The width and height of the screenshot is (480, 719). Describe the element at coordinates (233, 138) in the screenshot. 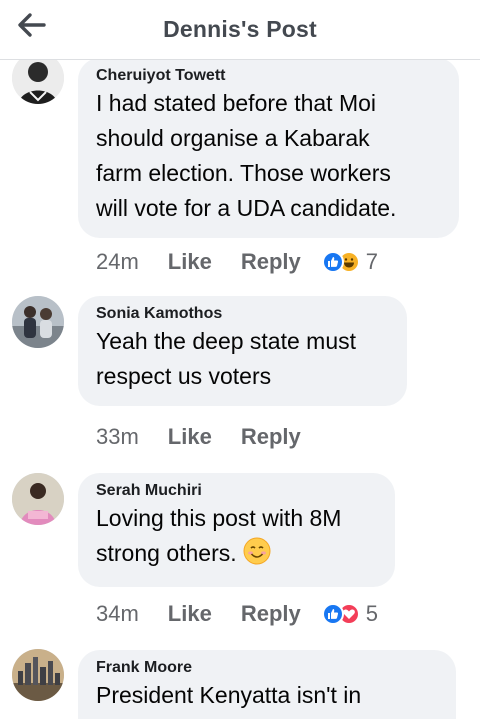

I see `comment-line: should organise a Kabarak` at that location.